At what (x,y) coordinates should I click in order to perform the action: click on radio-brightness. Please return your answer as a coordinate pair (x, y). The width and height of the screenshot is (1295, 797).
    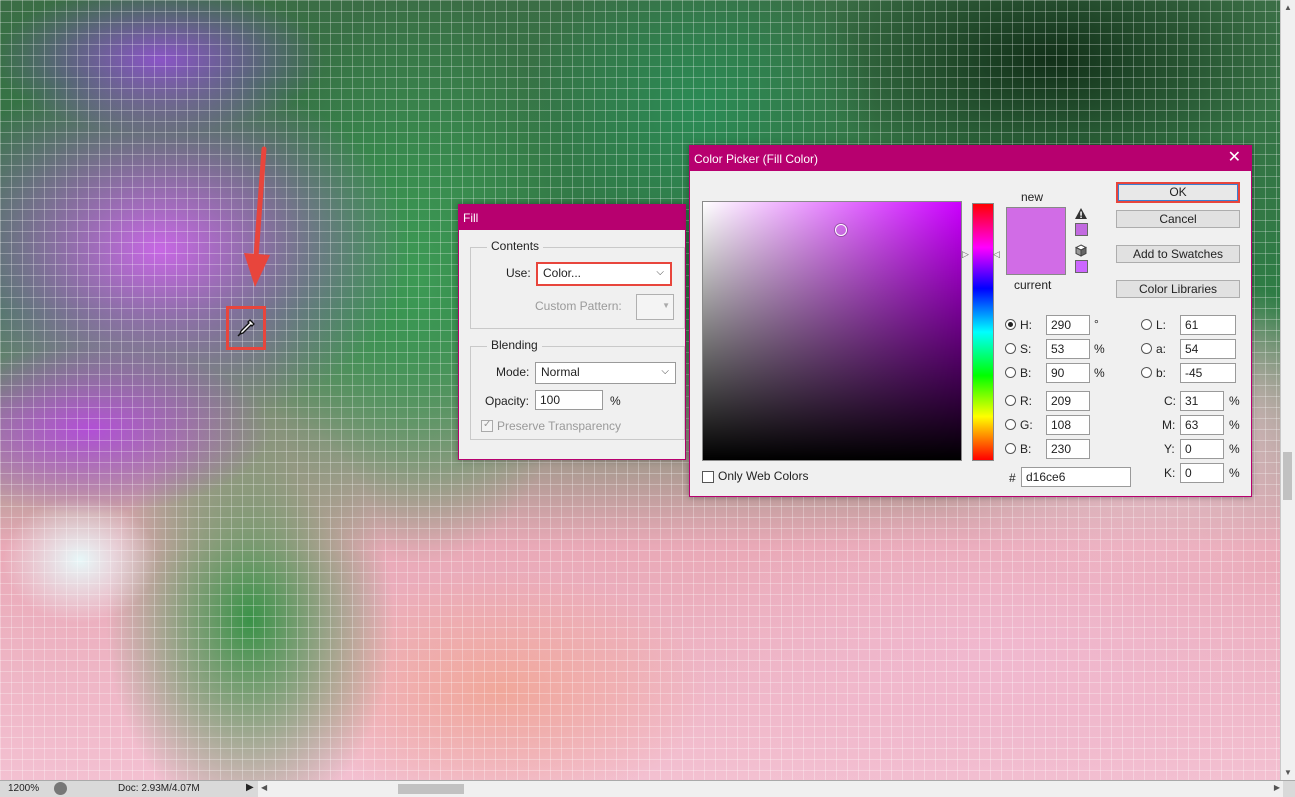
    Looking at the image, I should click on (1010, 372).